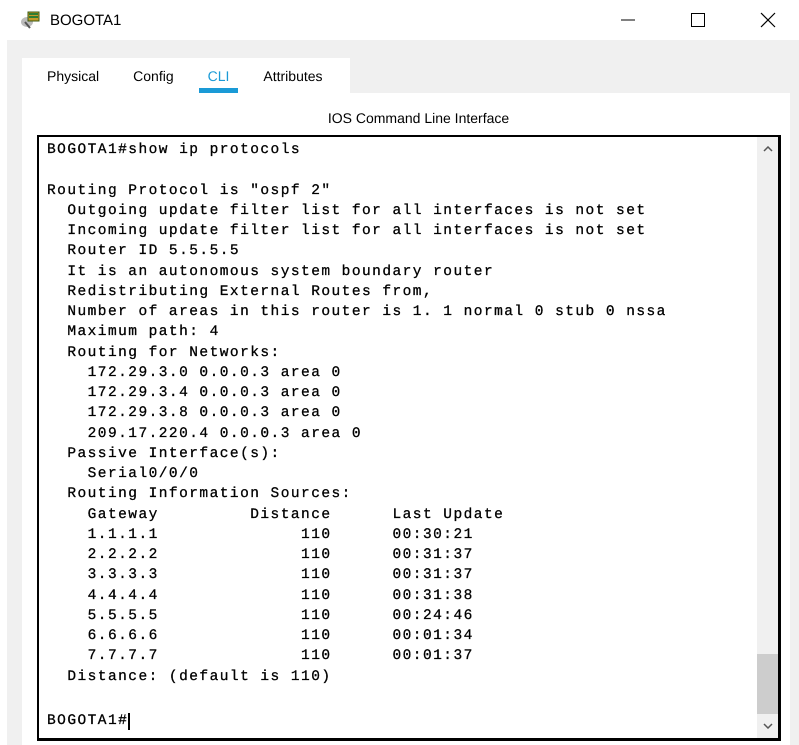 The height and width of the screenshot is (745, 799). Describe the element at coordinates (296, 515) in the screenshot. I see `console-line: Gateway Distance Last Update` at that location.